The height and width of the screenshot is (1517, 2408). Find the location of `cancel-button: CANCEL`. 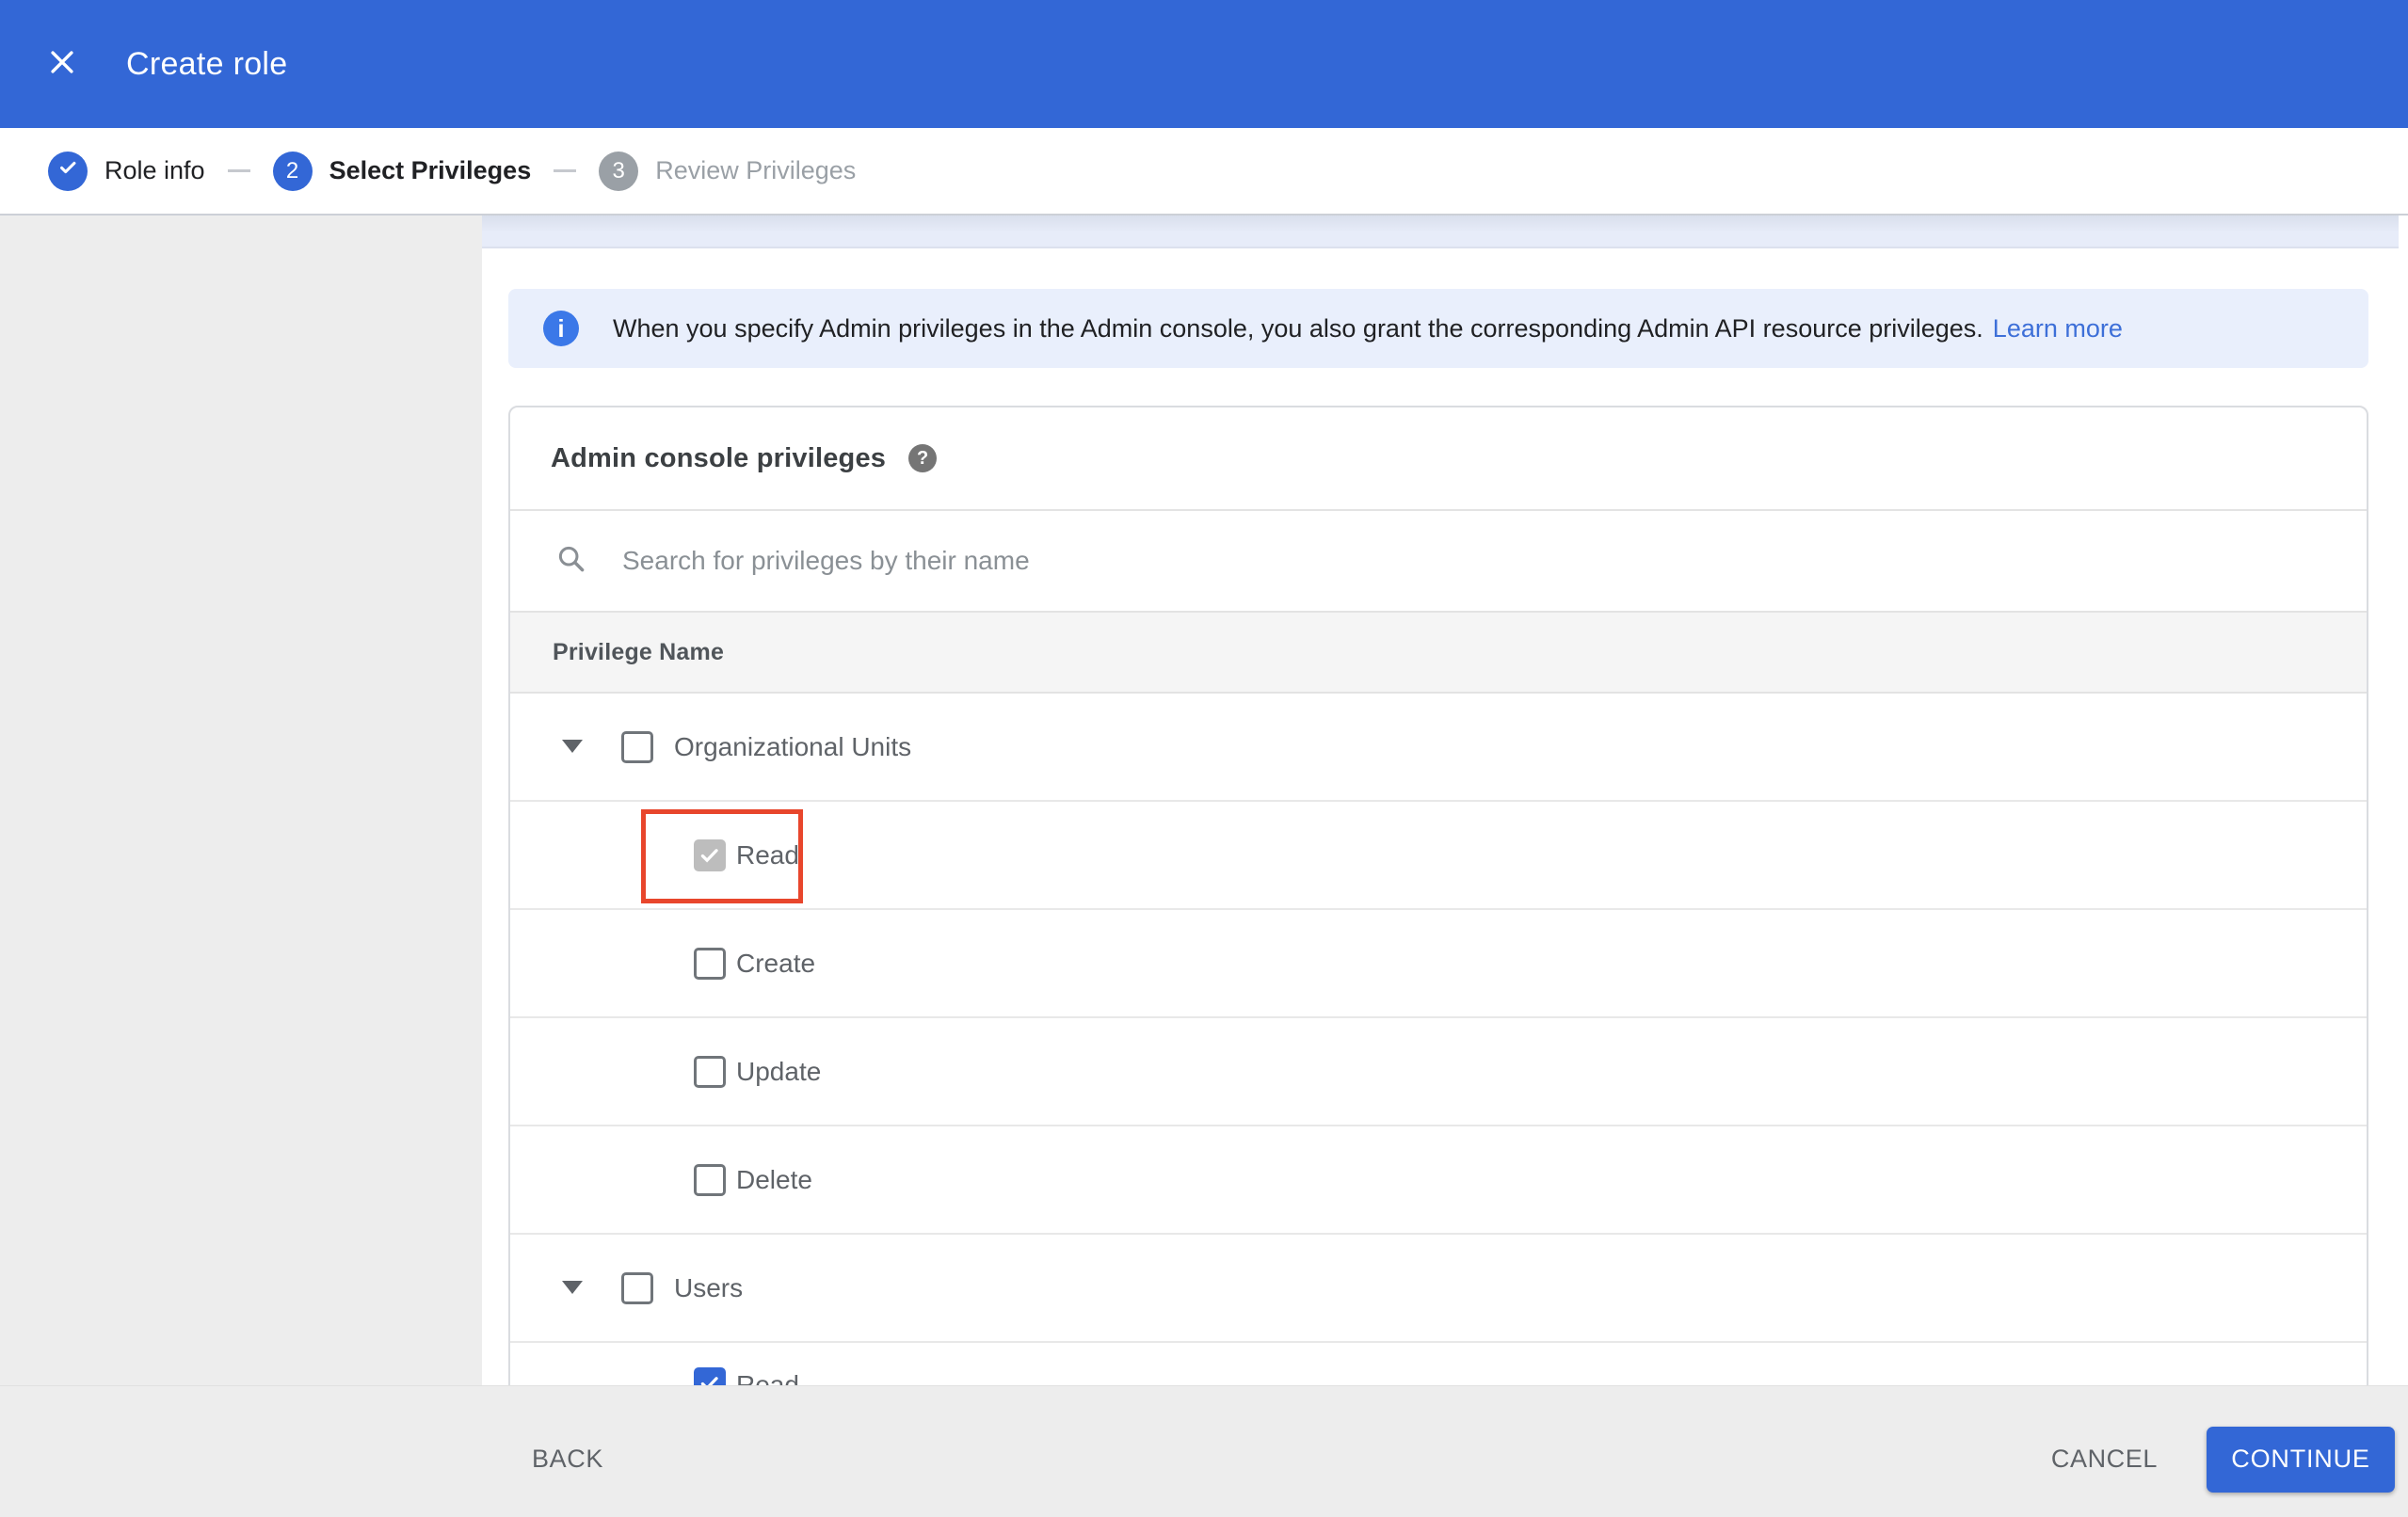

cancel-button: CANCEL is located at coordinates (2104, 1459).